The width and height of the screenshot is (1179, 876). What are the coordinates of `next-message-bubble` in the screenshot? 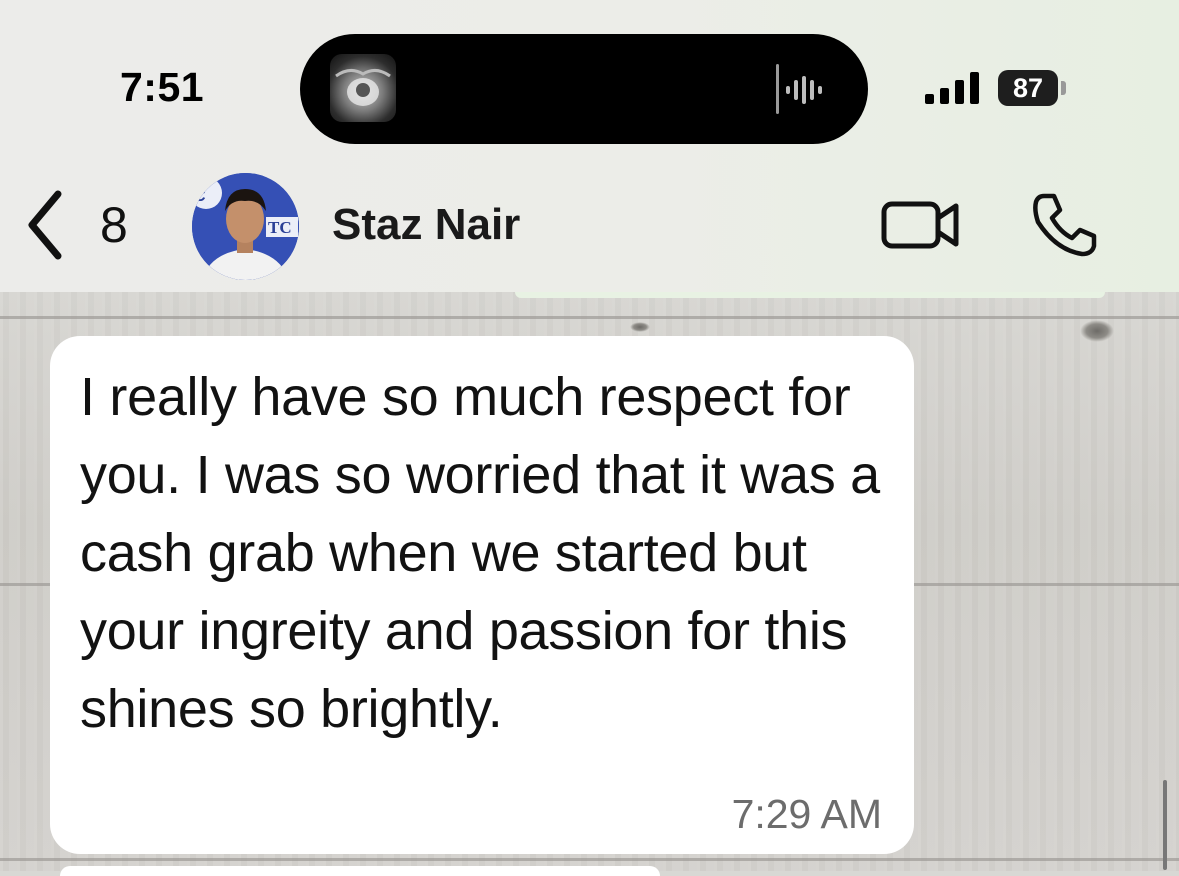 It's located at (360, 871).